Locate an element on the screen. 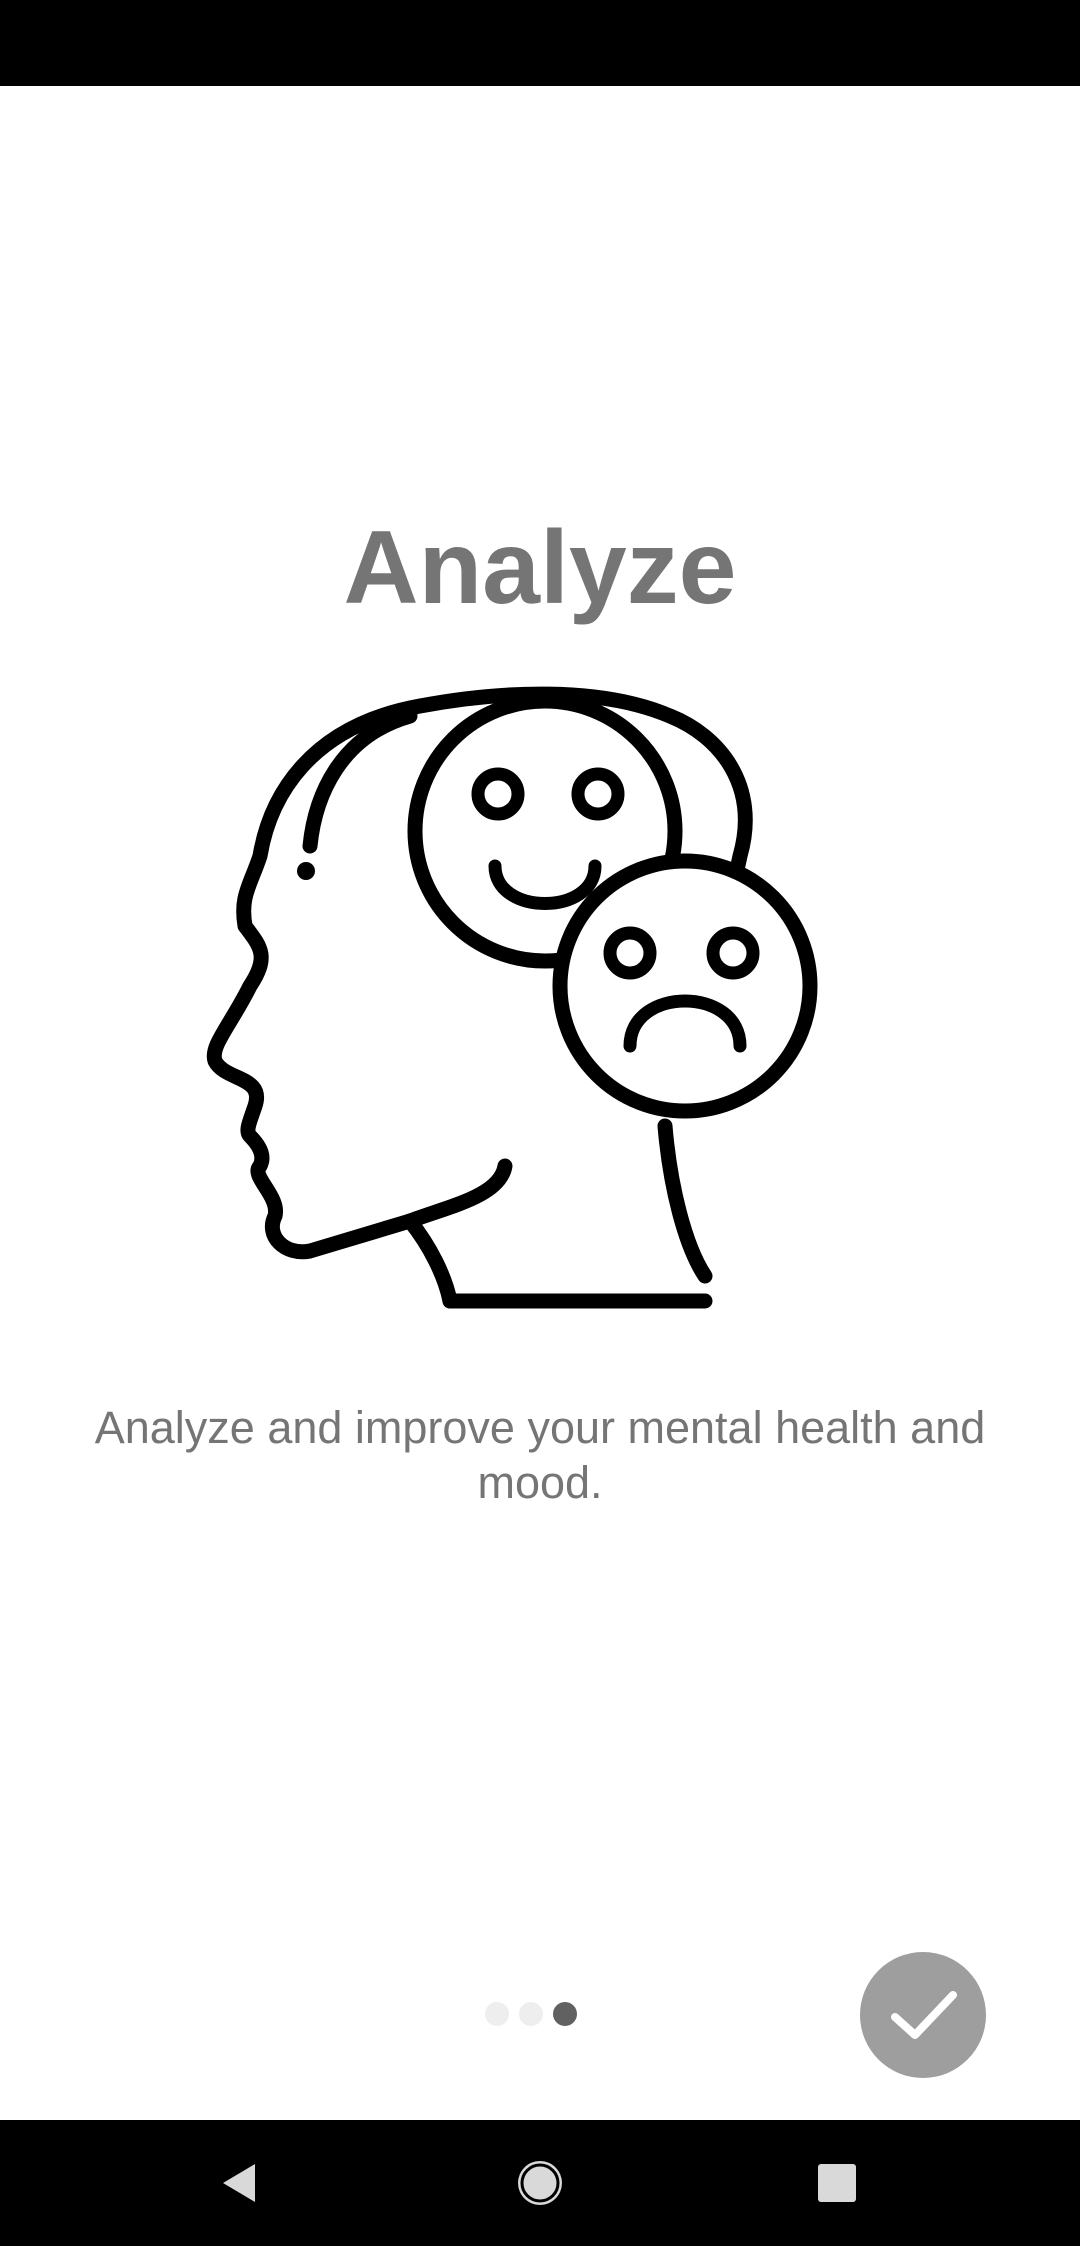  back-button is located at coordinates (240, 2183).